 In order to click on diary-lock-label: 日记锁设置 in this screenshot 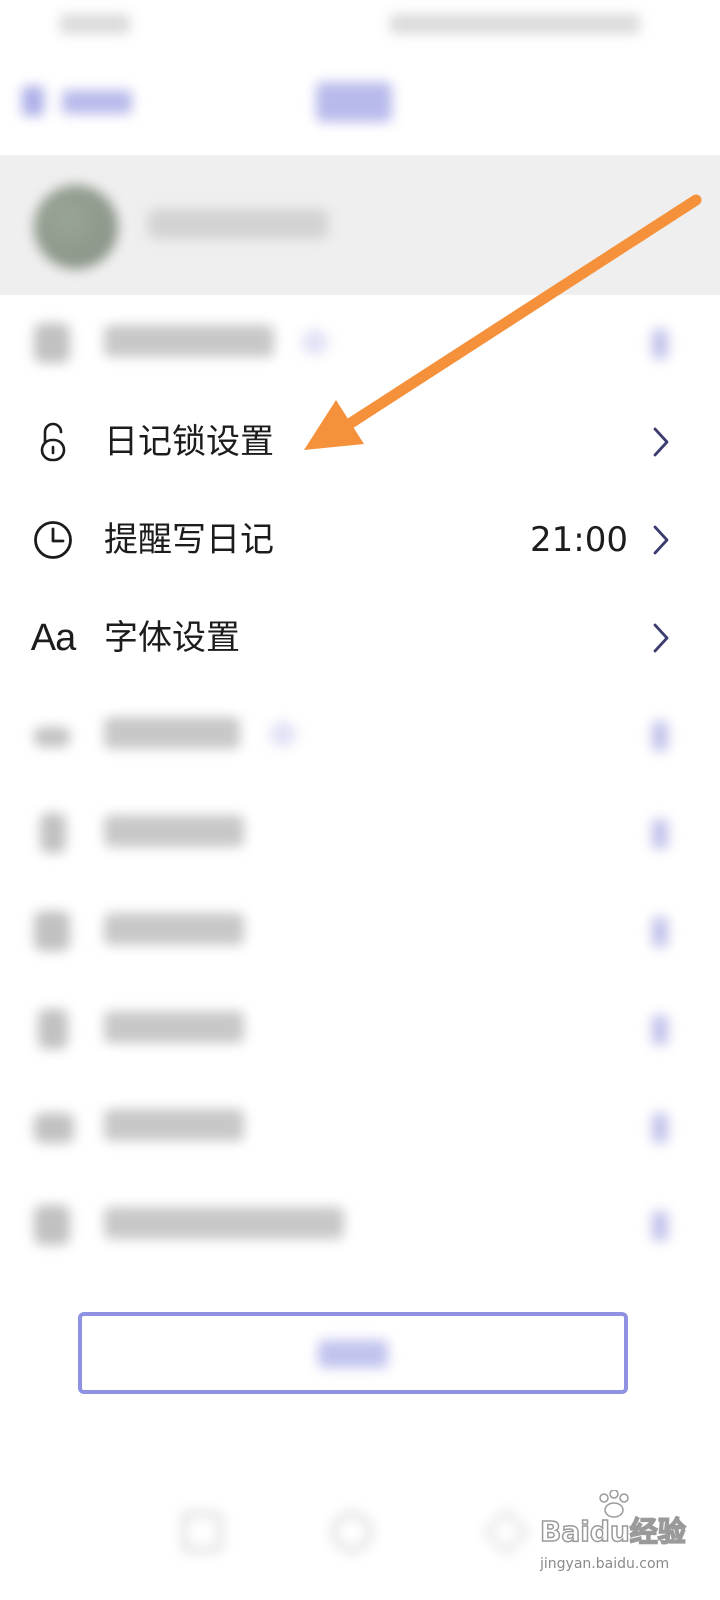, I will do `click(189, 442)`.